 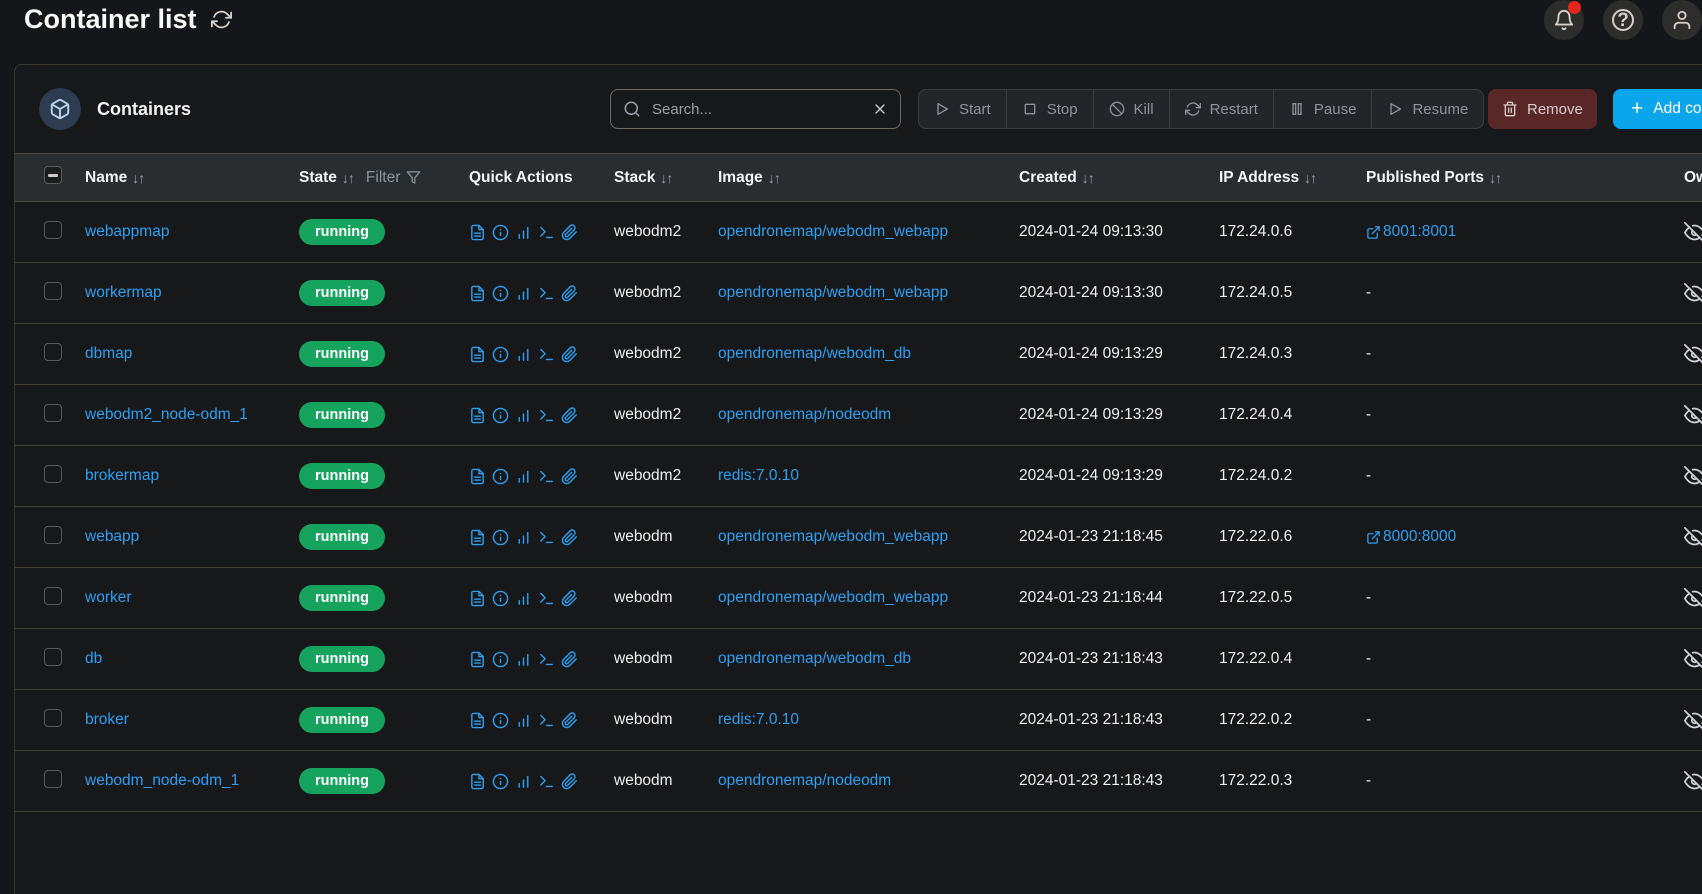 I want to click on pause-button: Pause, so click(x=1322, y=109).